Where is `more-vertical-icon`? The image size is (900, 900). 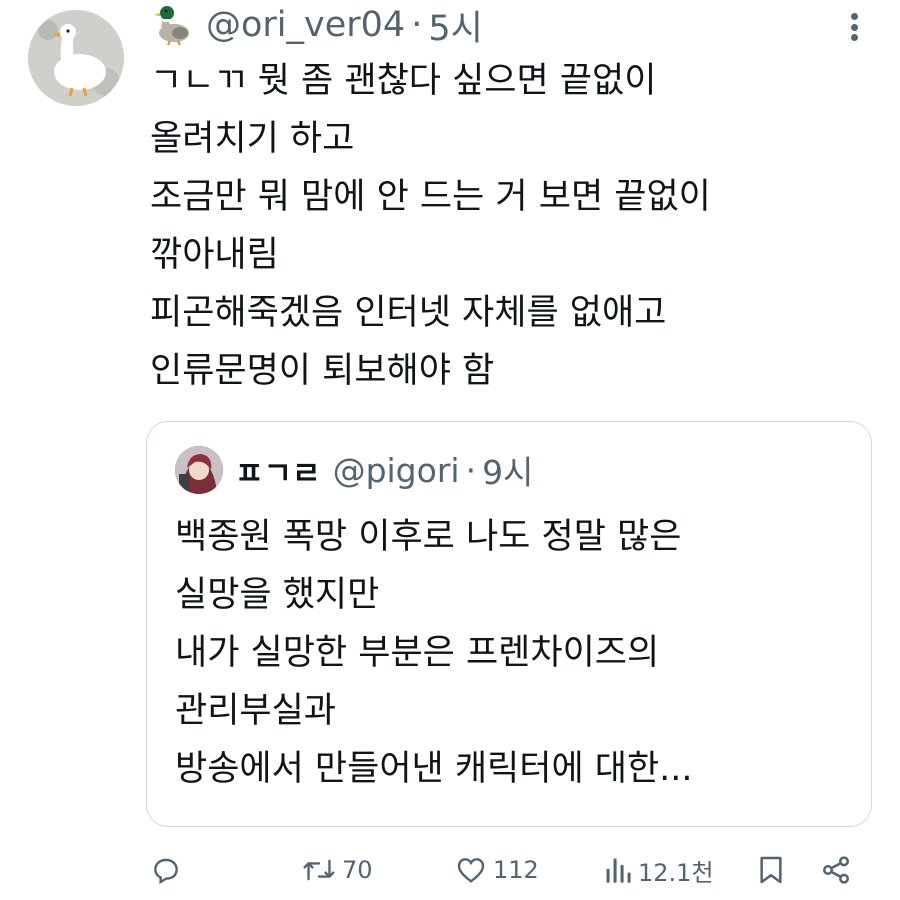
more-vertical-icon is located at coordinates (854, 27).